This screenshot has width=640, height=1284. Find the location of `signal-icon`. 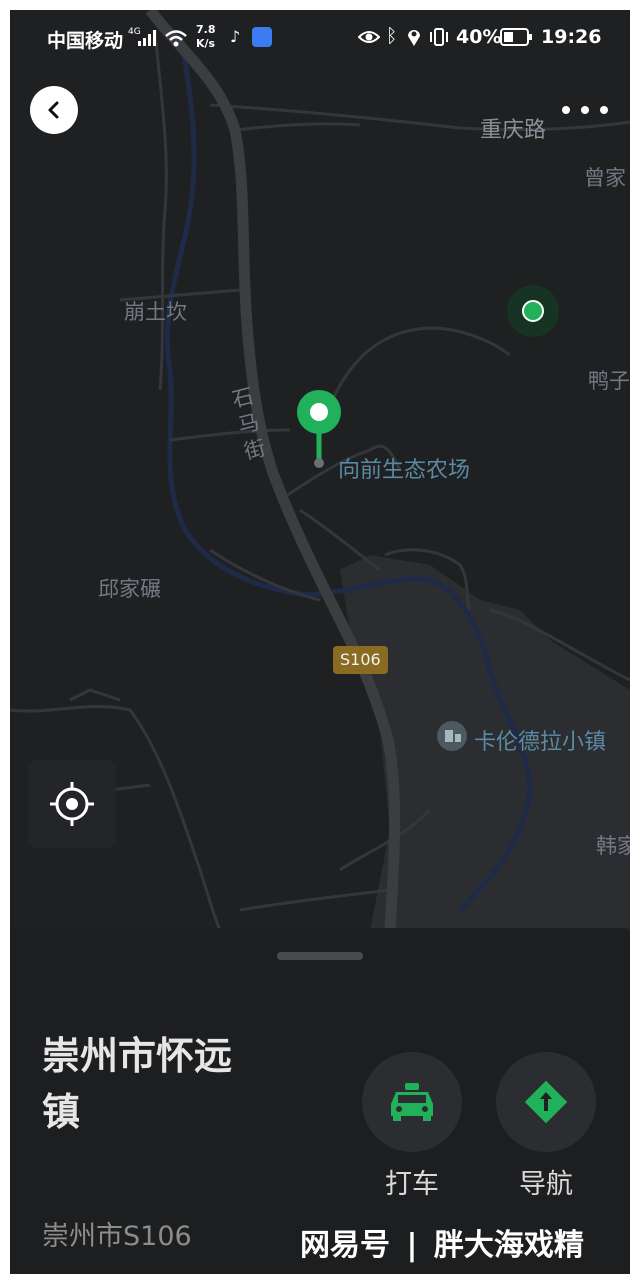

signal-icon is located at coordinates (147, 38).